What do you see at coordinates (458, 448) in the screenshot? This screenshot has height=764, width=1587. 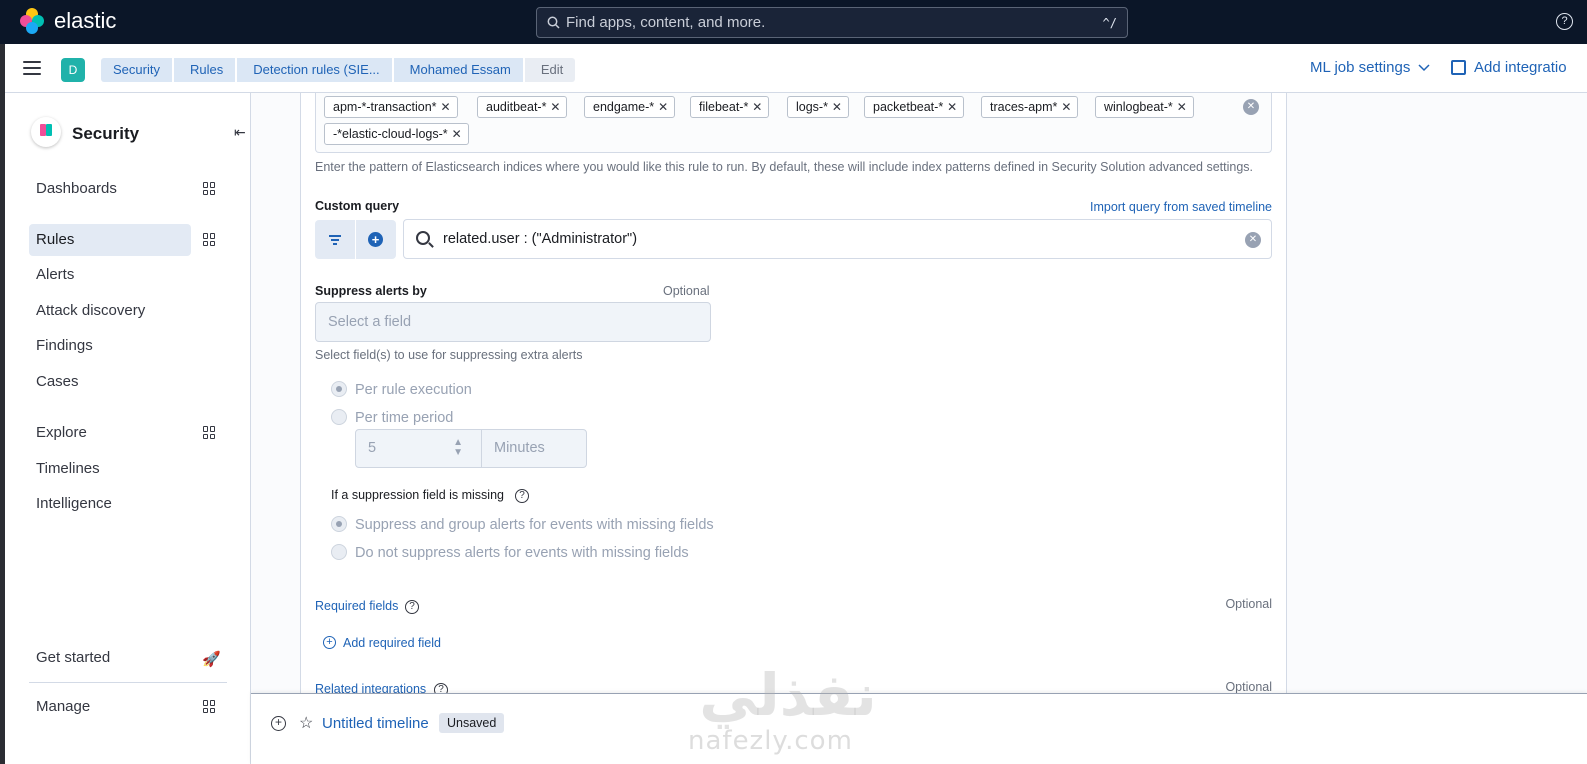 I see `stepper-arrows-icon: ▲ ▼` at bounding box center [458, 448].